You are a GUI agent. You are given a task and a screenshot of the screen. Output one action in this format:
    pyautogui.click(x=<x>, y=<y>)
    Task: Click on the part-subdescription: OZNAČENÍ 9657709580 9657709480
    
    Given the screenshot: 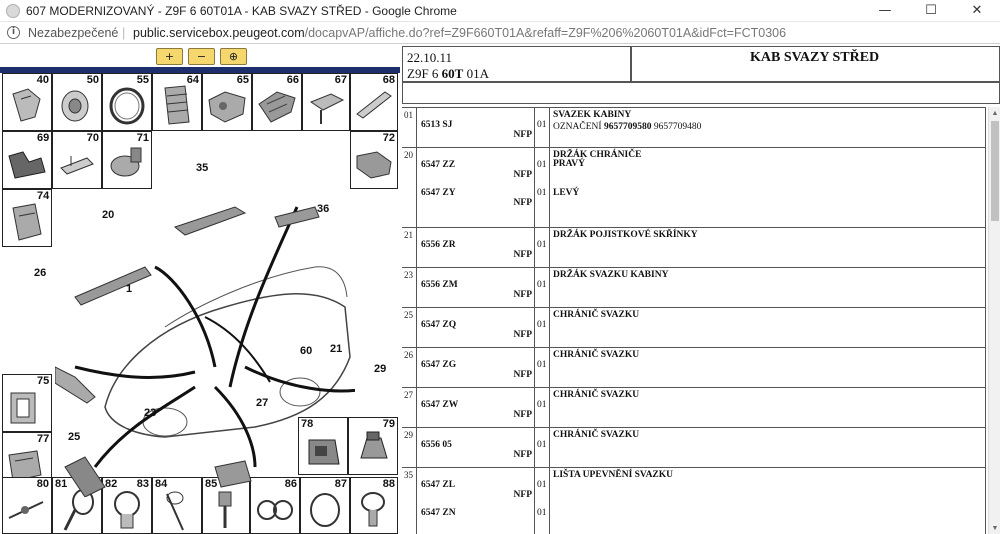 What is the action you would take?
    pyautogui.click(x=627, y=127)
    